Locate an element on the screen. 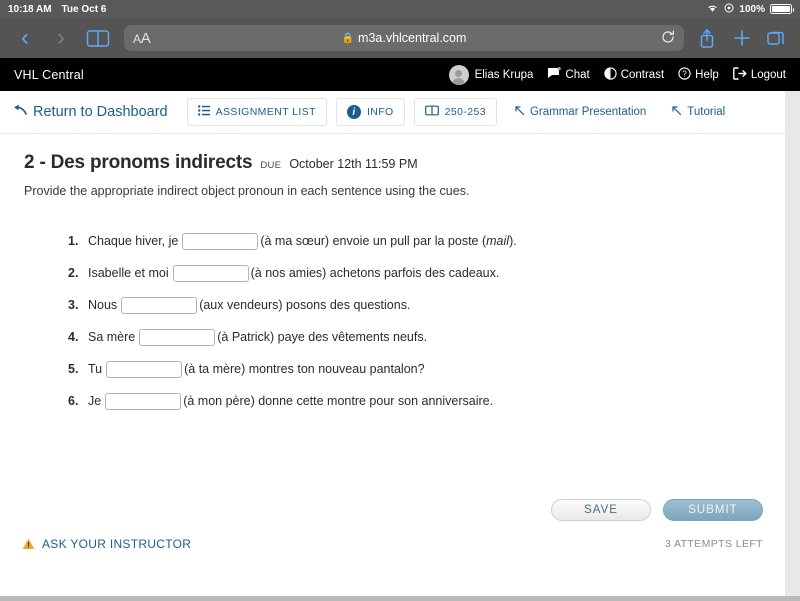  url-text: m3a.vhlcentral.com is located at coordinates (412, 38).